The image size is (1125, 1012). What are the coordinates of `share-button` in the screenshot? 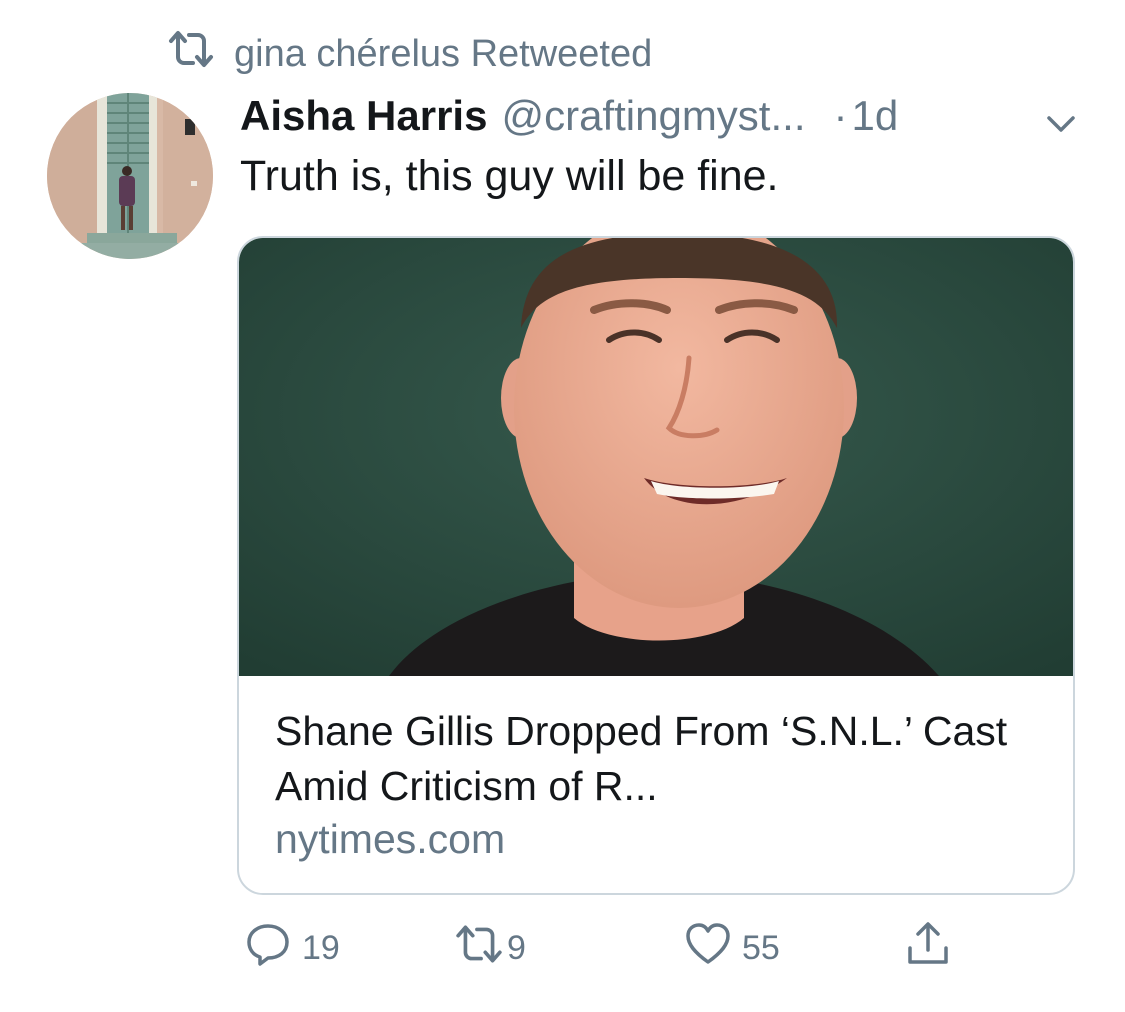 It's located at (928, 948).